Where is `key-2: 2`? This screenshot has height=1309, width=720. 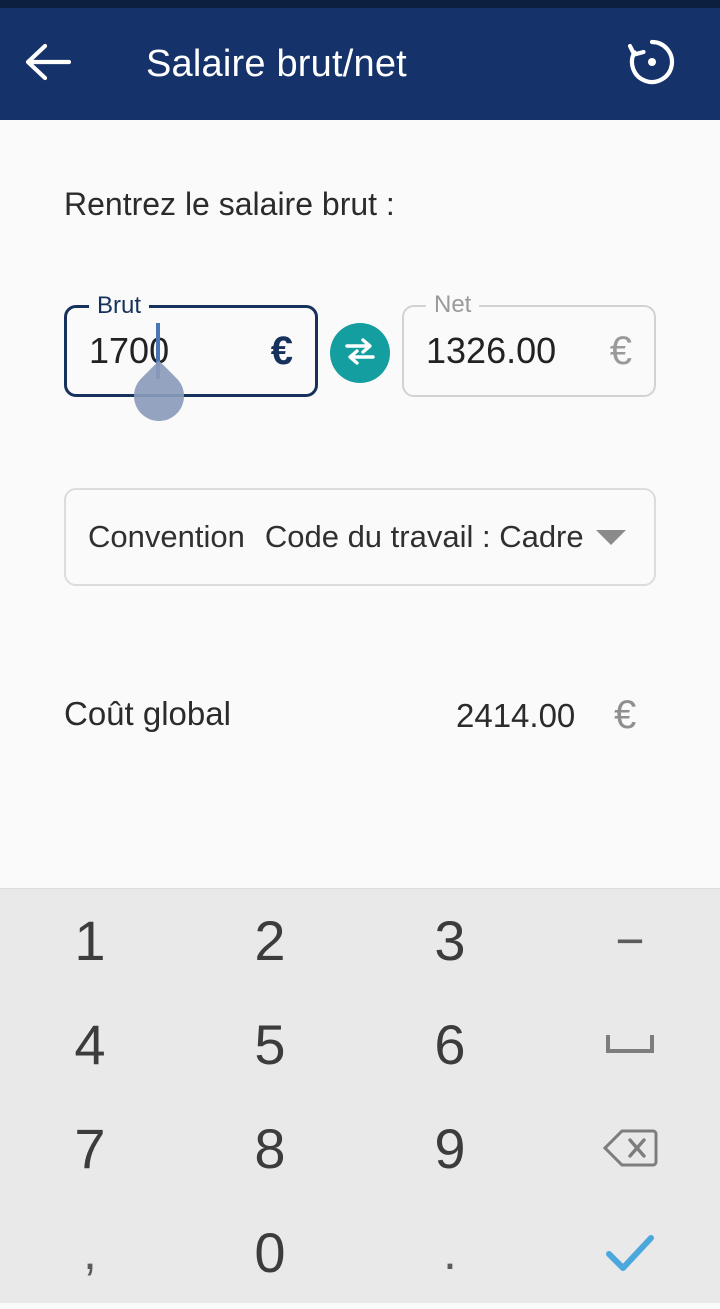 key-2: 2 is located at coordinates (270, 941).